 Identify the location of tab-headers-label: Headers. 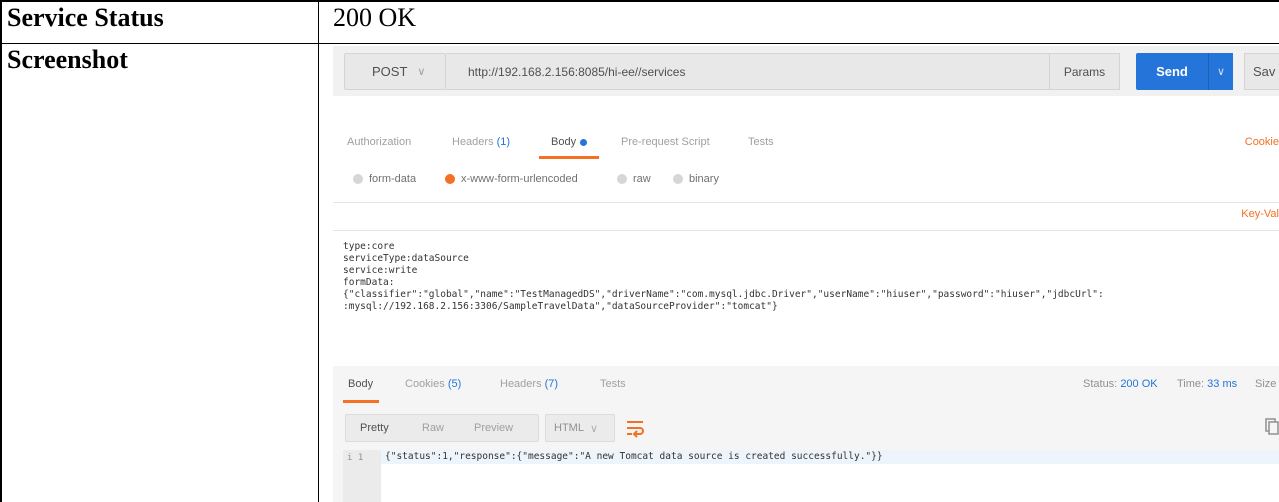
(473, 142).